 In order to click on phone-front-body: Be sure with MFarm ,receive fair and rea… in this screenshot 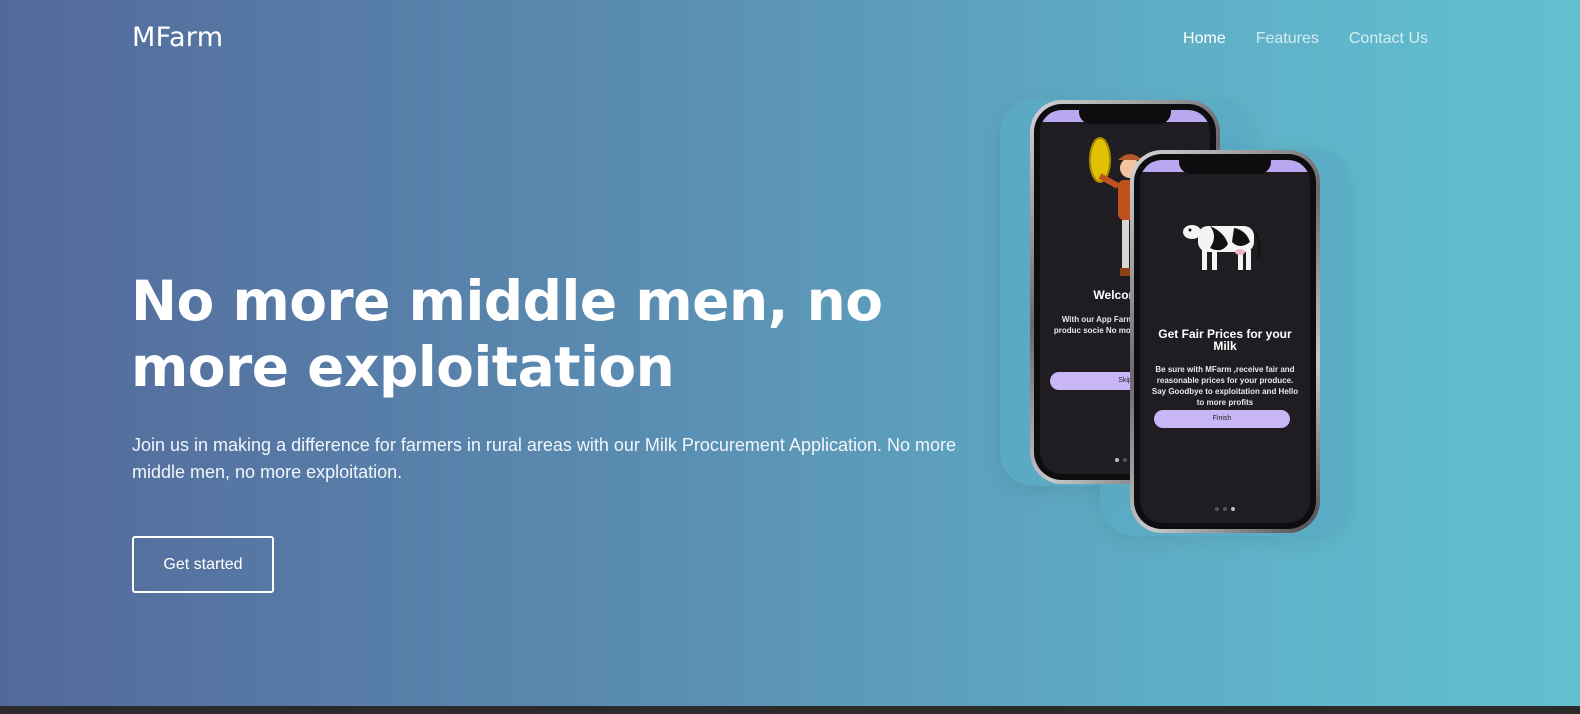, I will do `click(1225, 386)`.